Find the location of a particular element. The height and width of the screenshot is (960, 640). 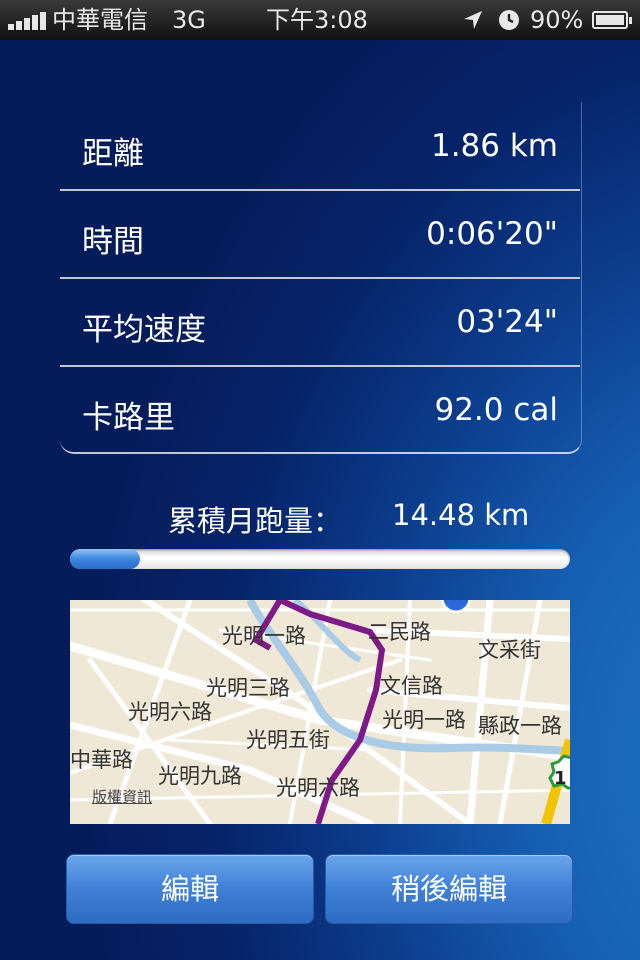

stat-label: 平均速度 is located at coordinates (144, 330).